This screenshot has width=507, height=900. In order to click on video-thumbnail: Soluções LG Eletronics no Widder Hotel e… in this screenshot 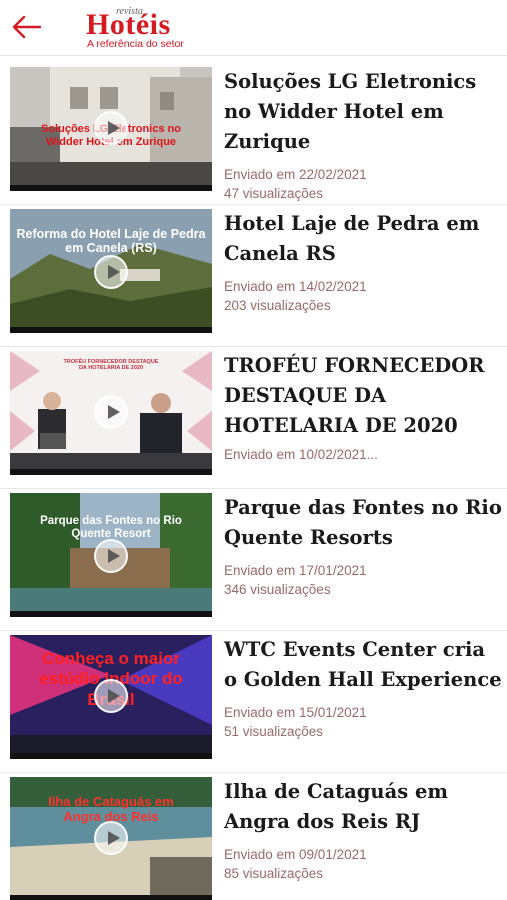, I will do `click(111, 129)`.